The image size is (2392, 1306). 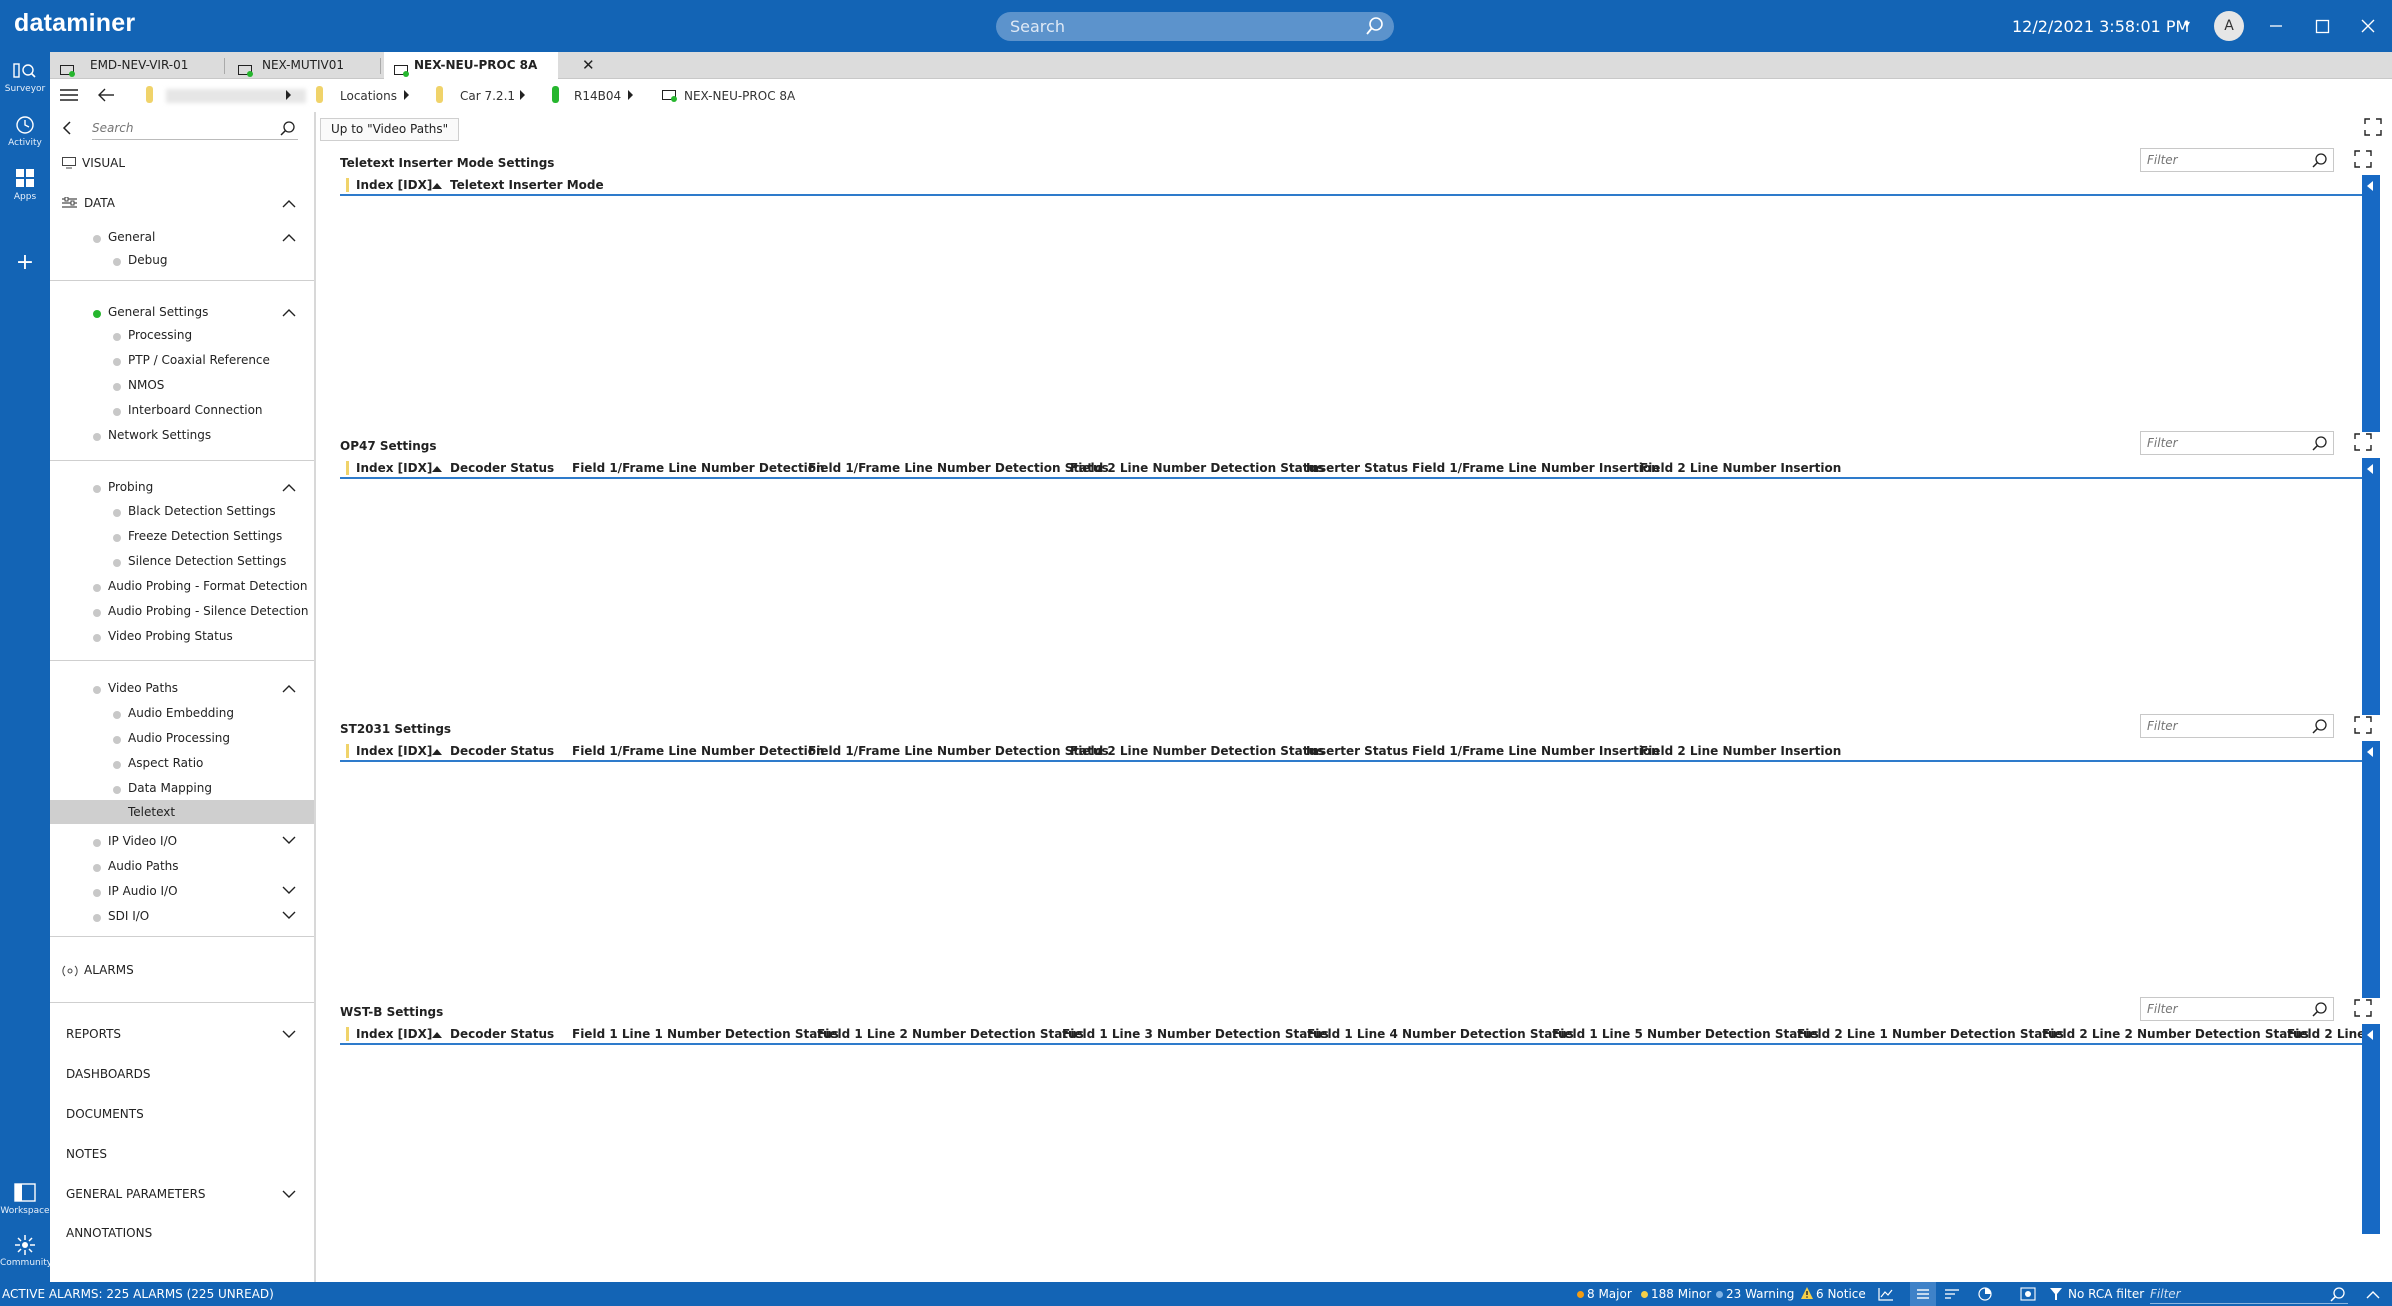 I want to click on section-annotations: ANNOTATIONS, so click(x=109, y=1233).